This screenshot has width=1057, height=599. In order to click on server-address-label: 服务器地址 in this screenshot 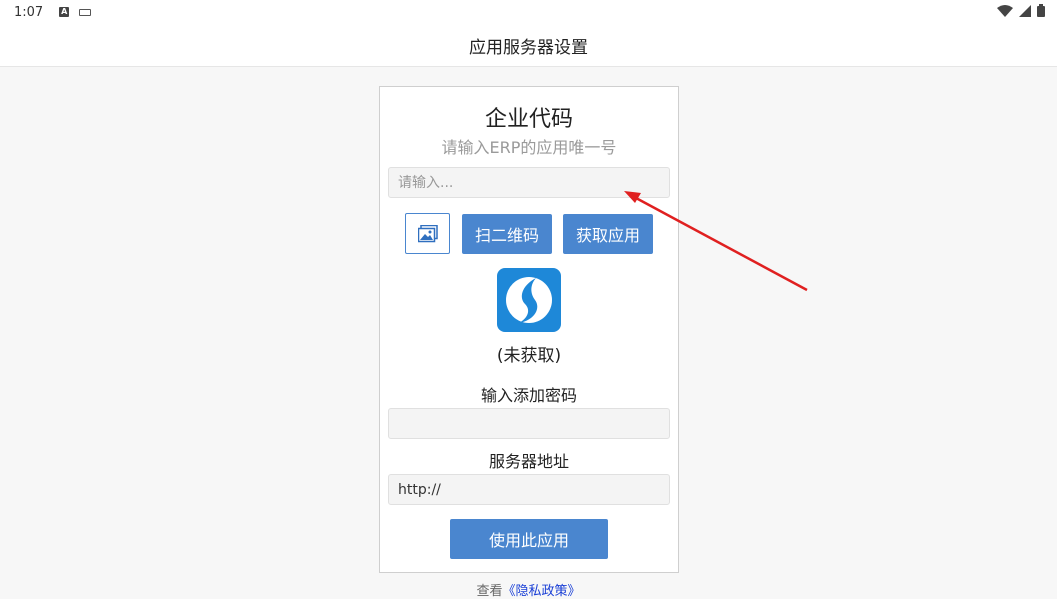, I will do `click(528, 461)`.